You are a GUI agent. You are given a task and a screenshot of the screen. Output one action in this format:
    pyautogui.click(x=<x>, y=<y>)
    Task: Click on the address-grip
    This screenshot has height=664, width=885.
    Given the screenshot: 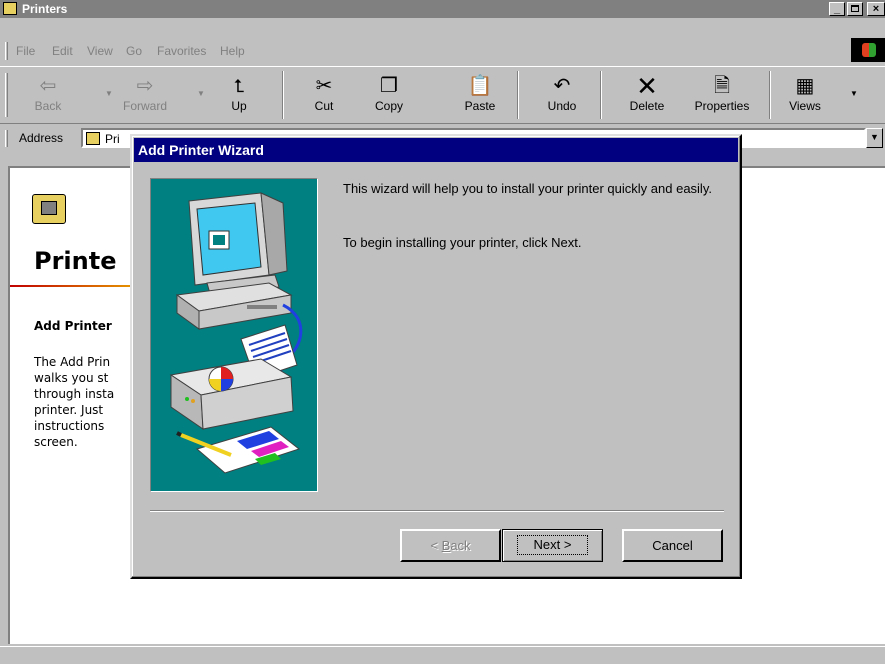 What is the action you would take?
    pyautogui.click(x=6, y=138)
    